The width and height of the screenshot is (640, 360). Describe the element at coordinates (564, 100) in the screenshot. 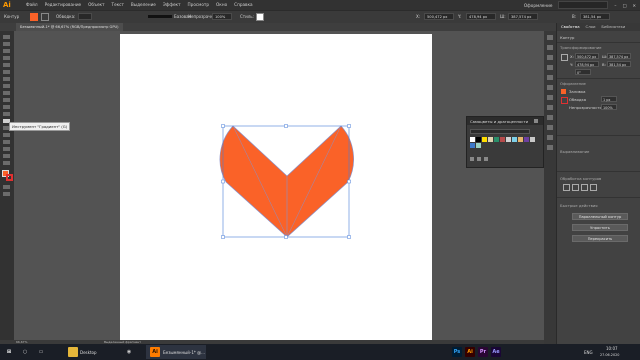

I see `appearance-stroke-swatch` at that location.